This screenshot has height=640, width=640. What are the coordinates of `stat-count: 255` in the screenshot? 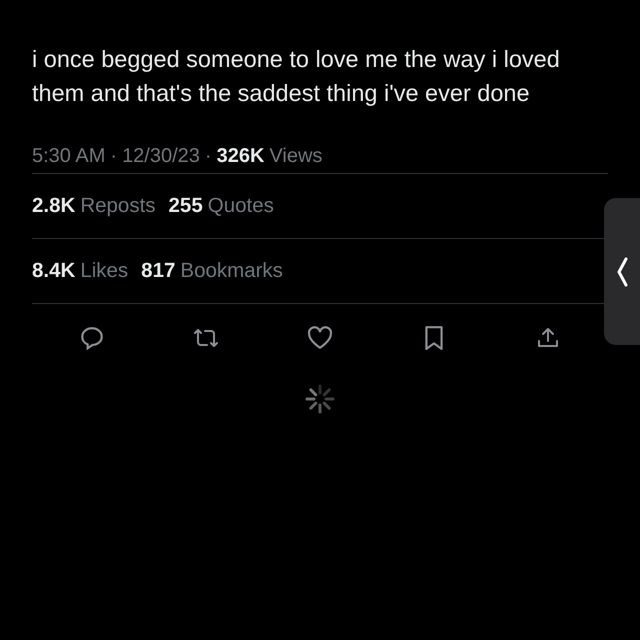 It's located at (185, 206).